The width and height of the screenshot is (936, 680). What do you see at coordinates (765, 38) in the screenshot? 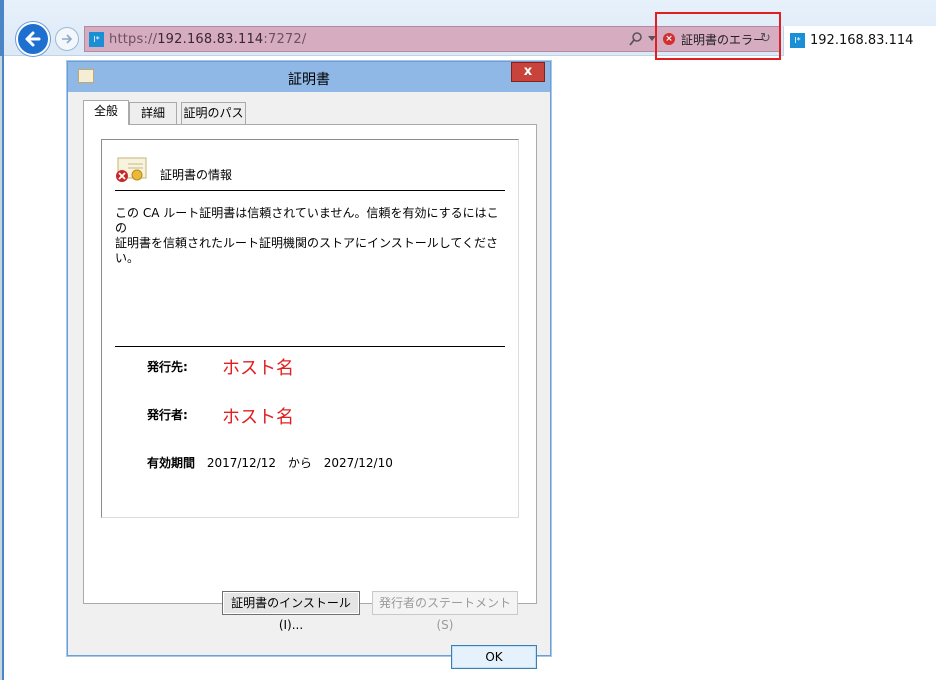
I see `refresh-icon: ↻` at bounding box center [765, 38].